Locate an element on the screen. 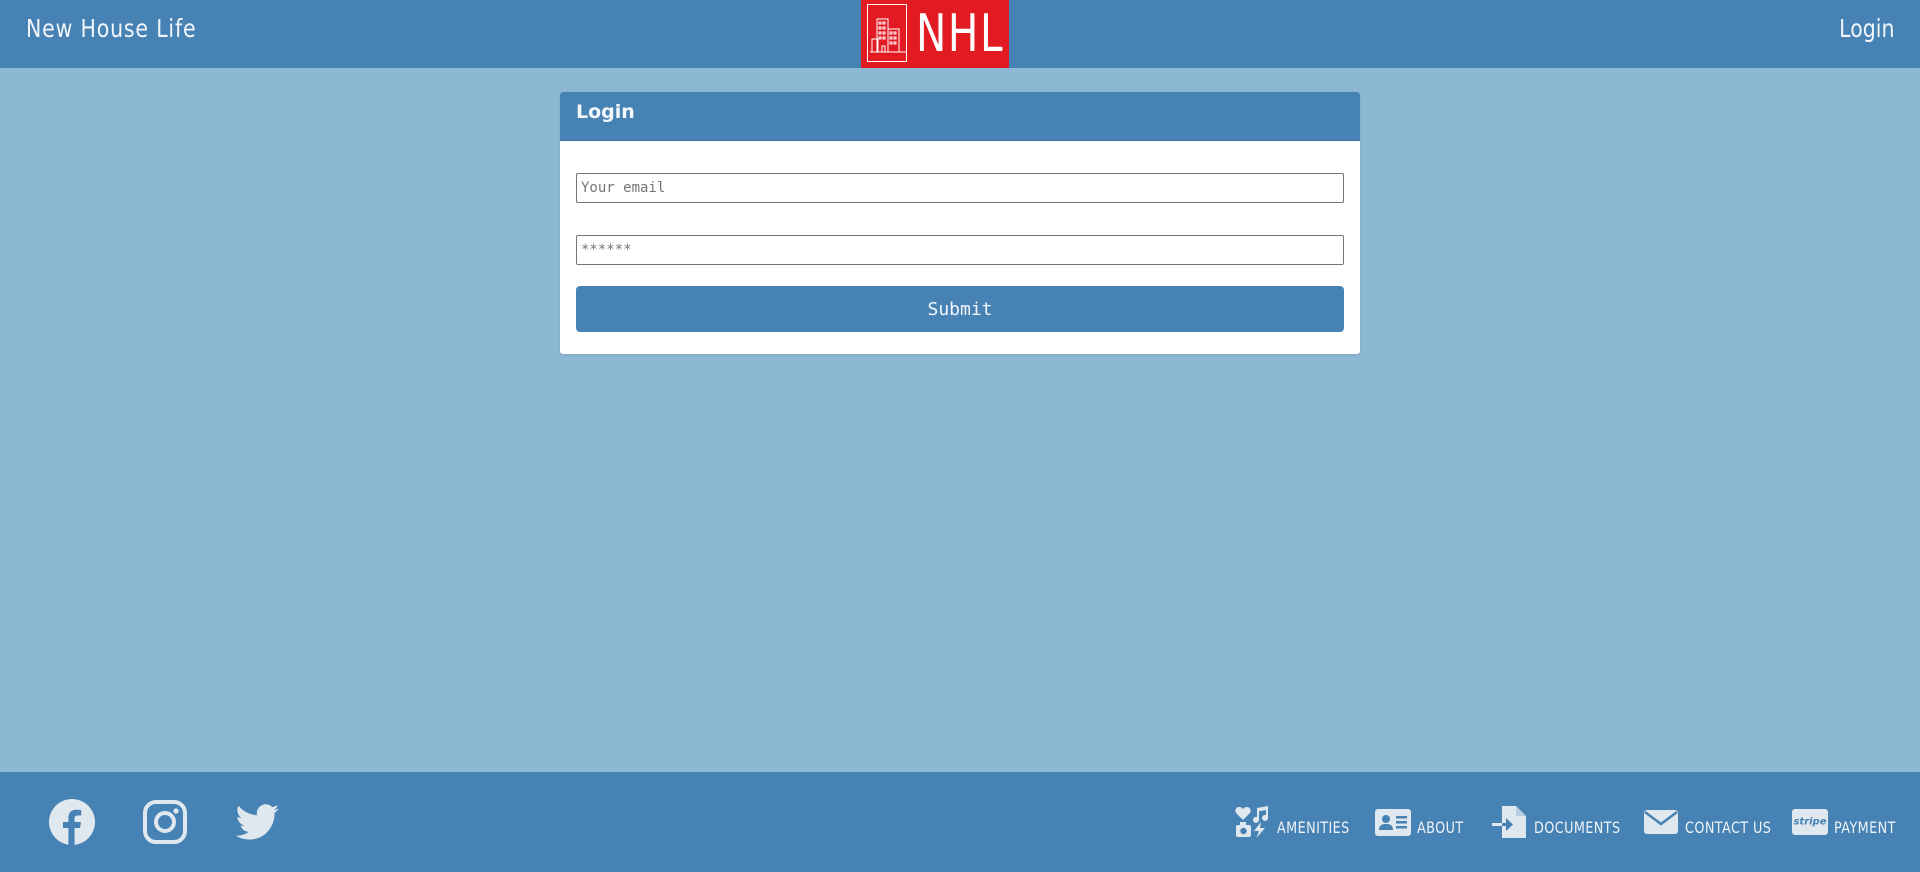 The width and height of the screenshot is (1920, 872). svg-text: stripe is located at coordinates (1809, 822).